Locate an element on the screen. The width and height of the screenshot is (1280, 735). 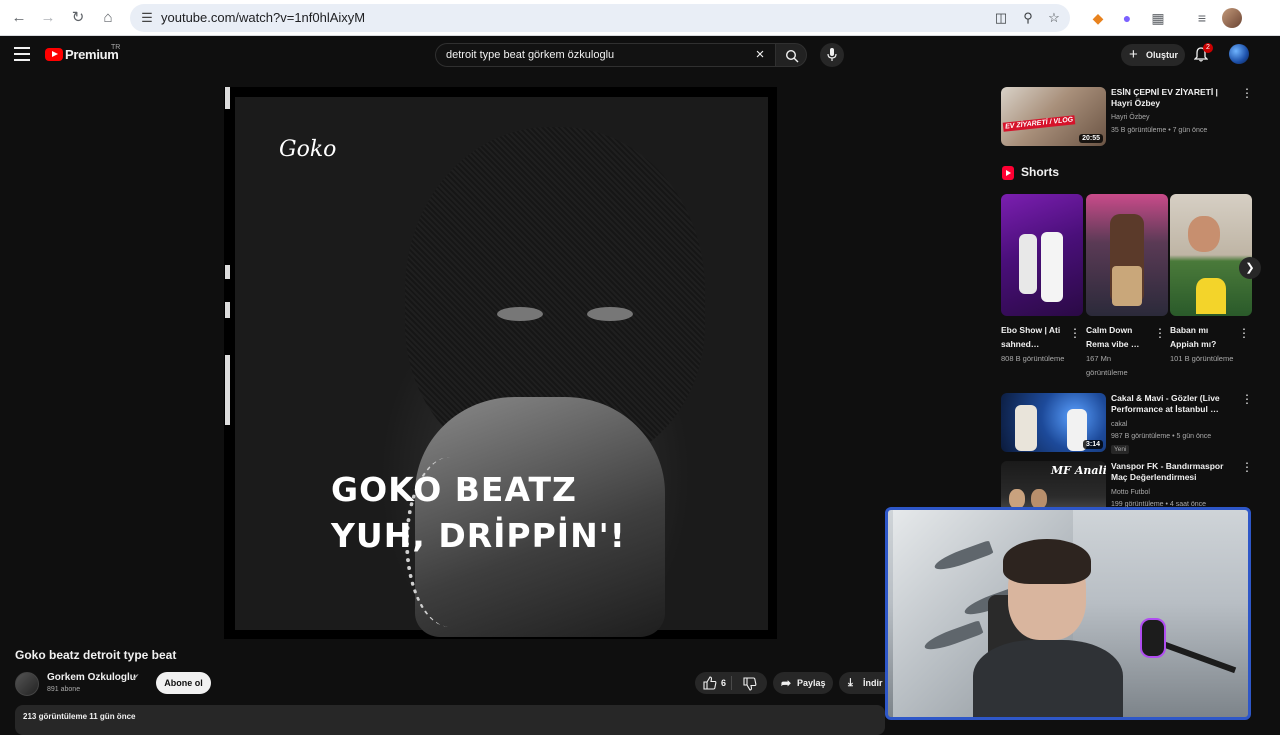
create-label: Oluştur is located at coordinates (1162, 55).